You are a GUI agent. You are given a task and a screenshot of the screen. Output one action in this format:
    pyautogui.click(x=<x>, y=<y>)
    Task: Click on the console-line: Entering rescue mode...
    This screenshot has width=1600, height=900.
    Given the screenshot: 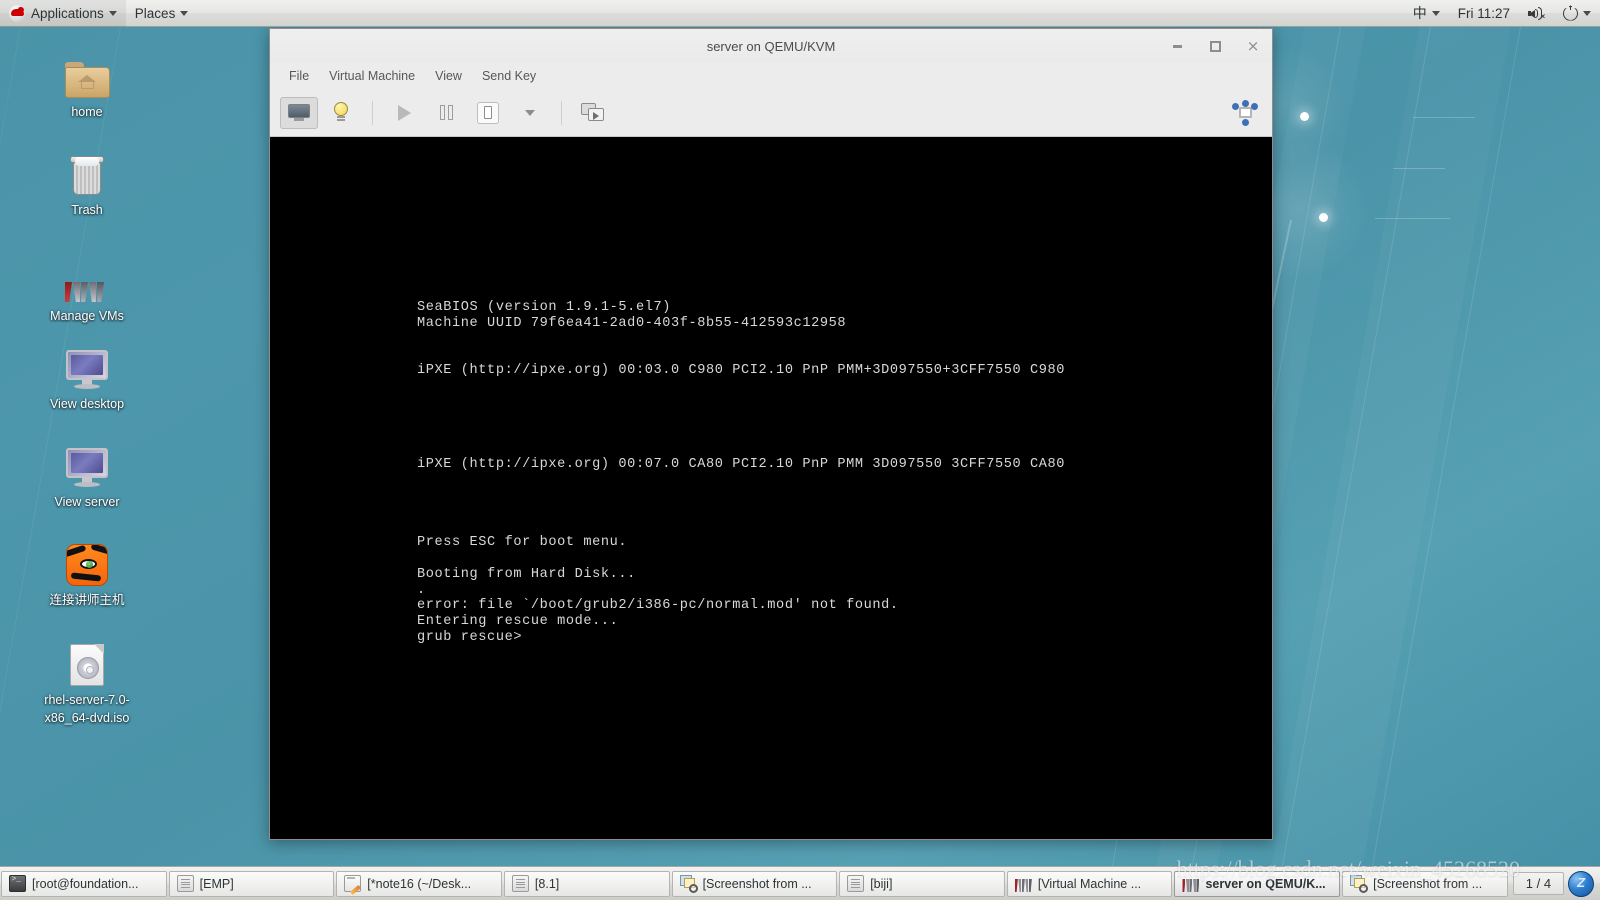 What is the action you would take?
    pyautogui.click(x=518, y=621)
    